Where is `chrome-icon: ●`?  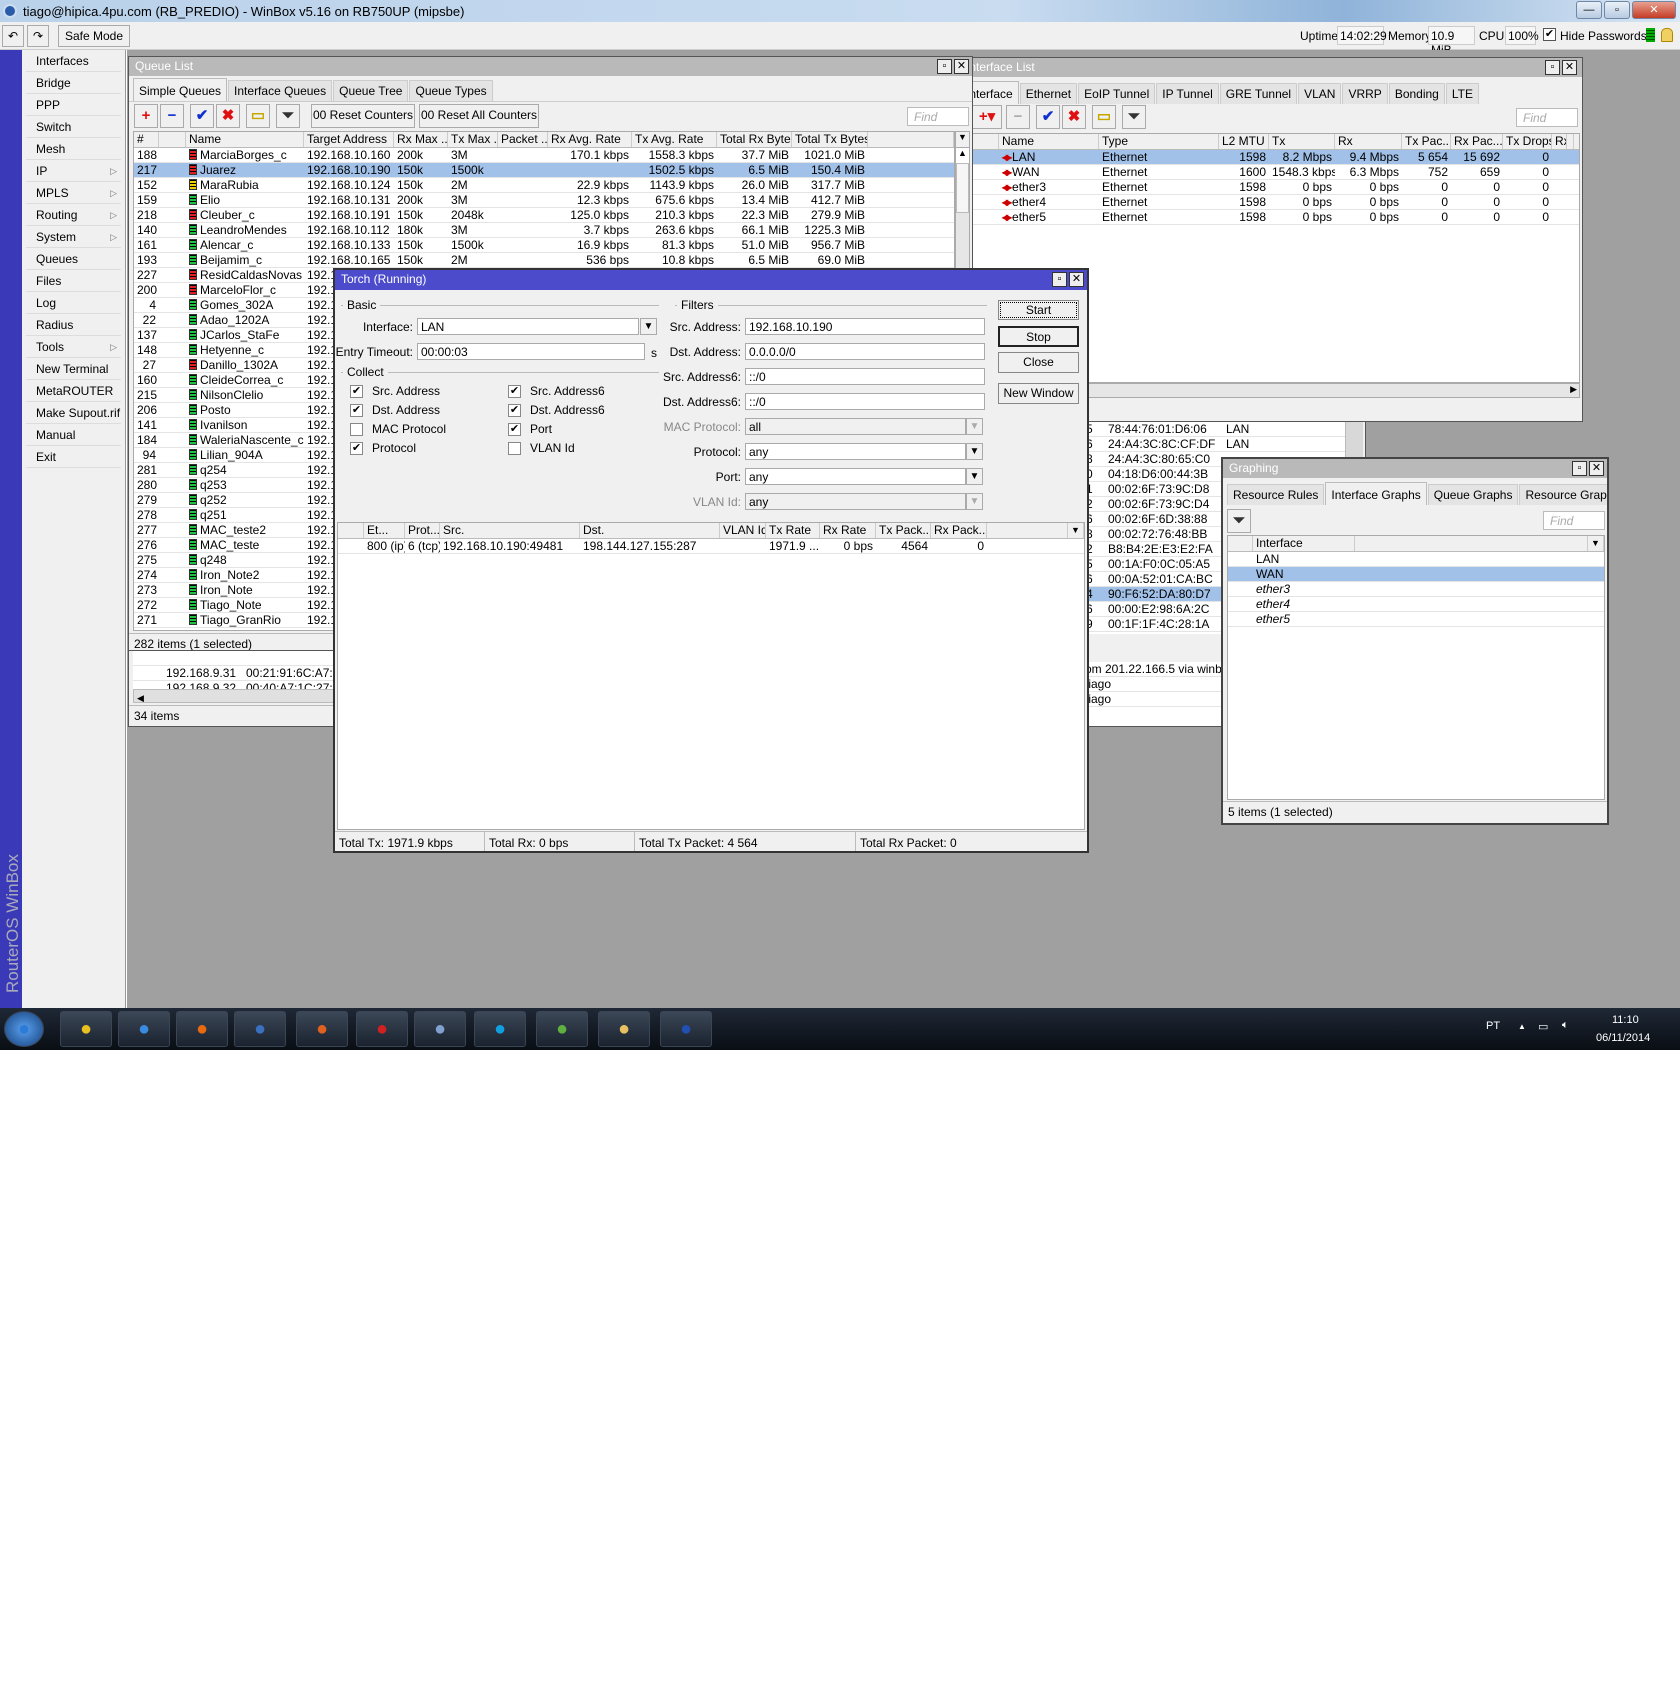 chrome-icon: ● is located at coordinates (86, 1029).